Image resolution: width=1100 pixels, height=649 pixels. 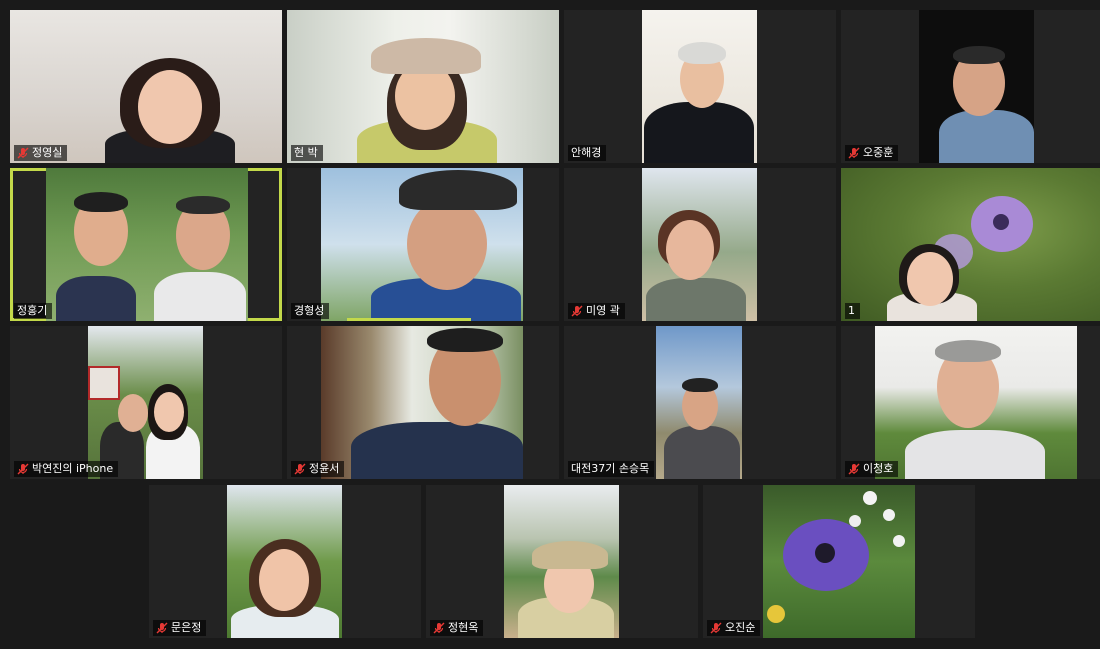 I want to click on participant-name-tag: 문은정, so click(x=180, y=628).